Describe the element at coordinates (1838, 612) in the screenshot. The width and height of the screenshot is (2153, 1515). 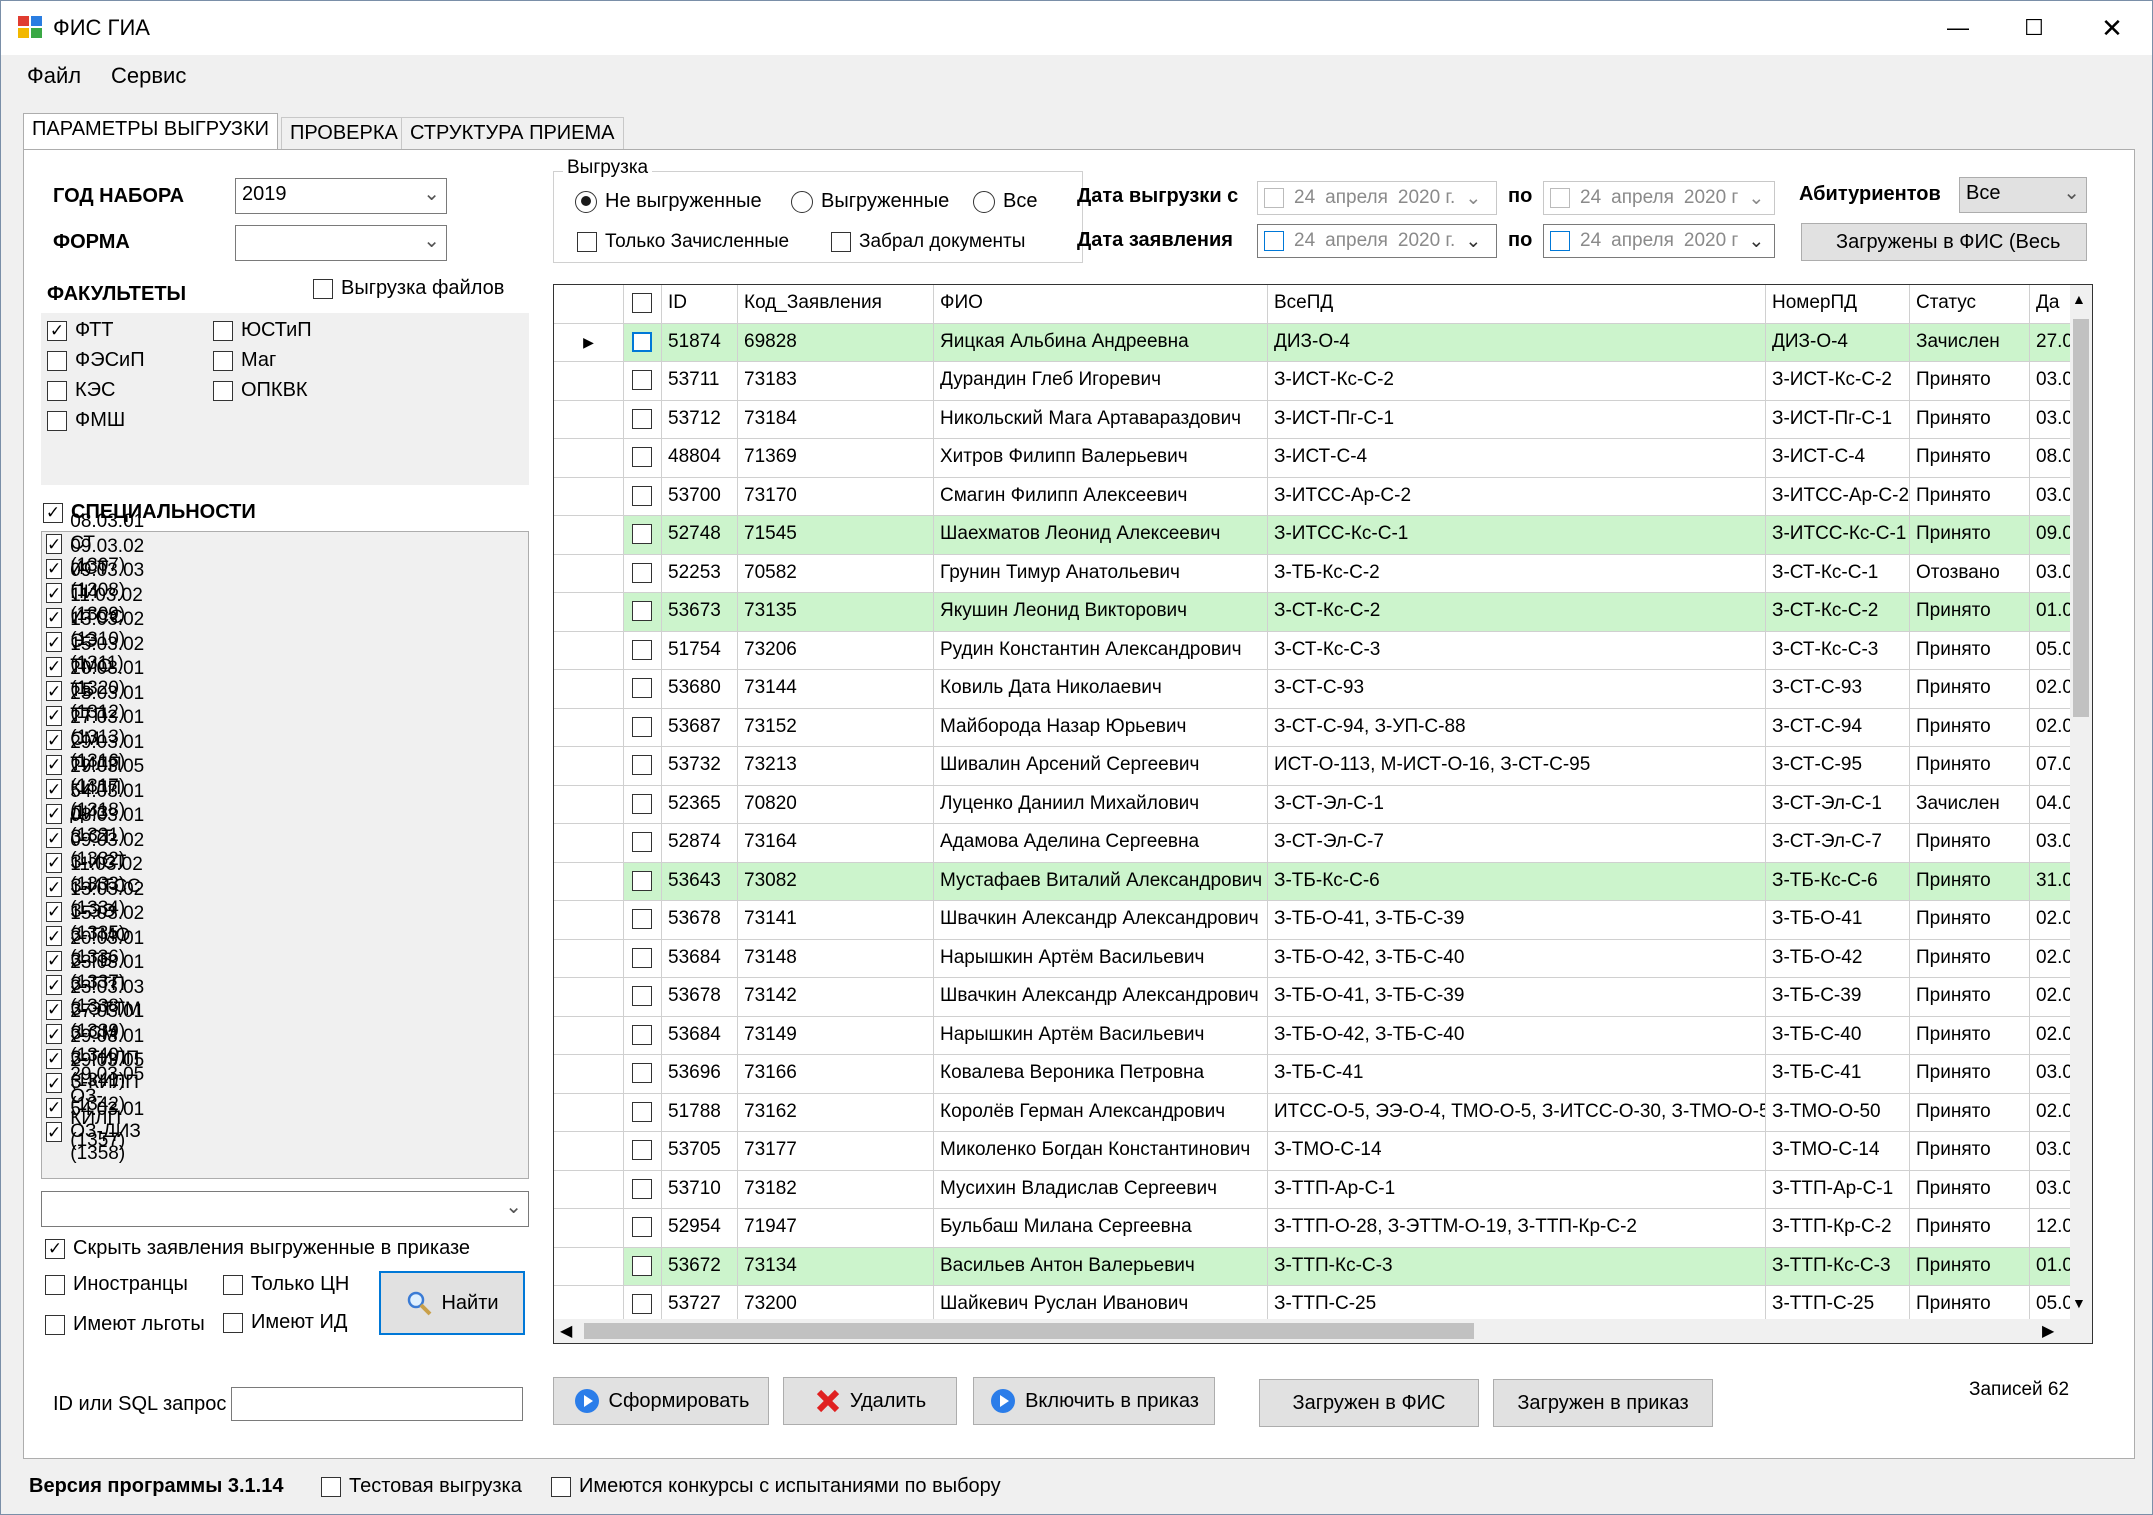
I see `cell-num: З-СТ-Кс-С-2` at that location.